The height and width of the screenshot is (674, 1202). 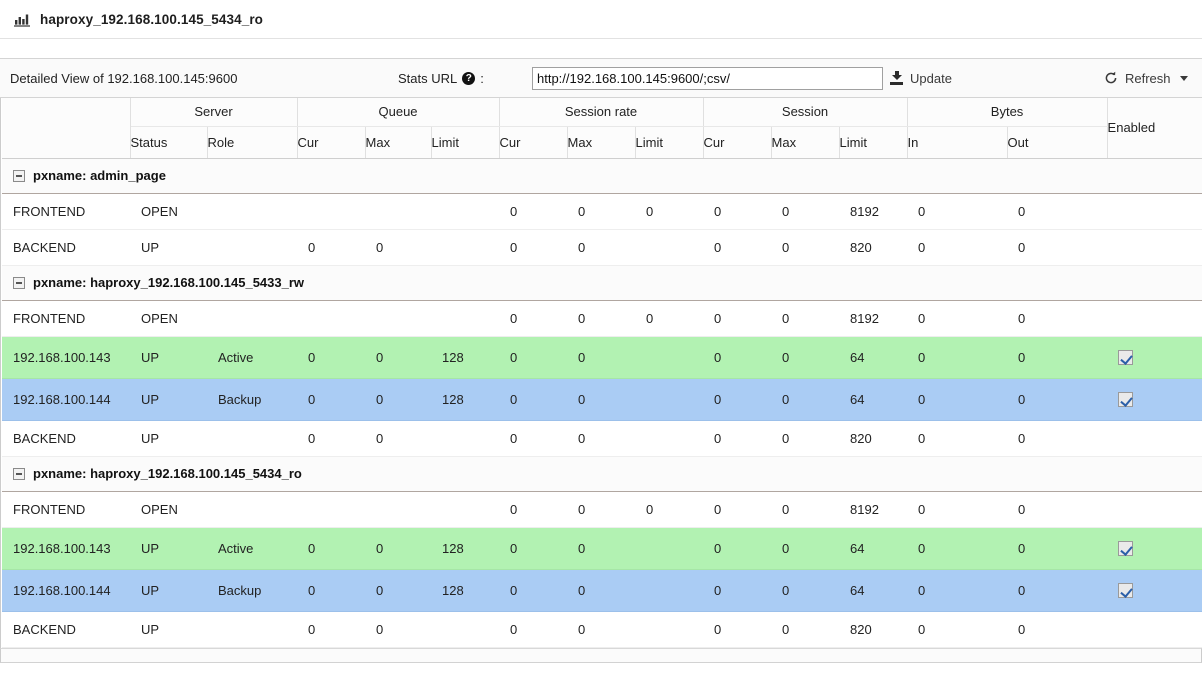 I want to click on header-blank, so click(x=66, y=128).